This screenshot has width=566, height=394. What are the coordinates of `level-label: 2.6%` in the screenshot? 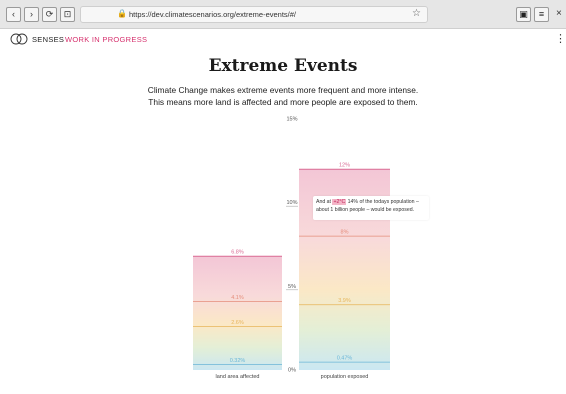 It's located at (237, 323).